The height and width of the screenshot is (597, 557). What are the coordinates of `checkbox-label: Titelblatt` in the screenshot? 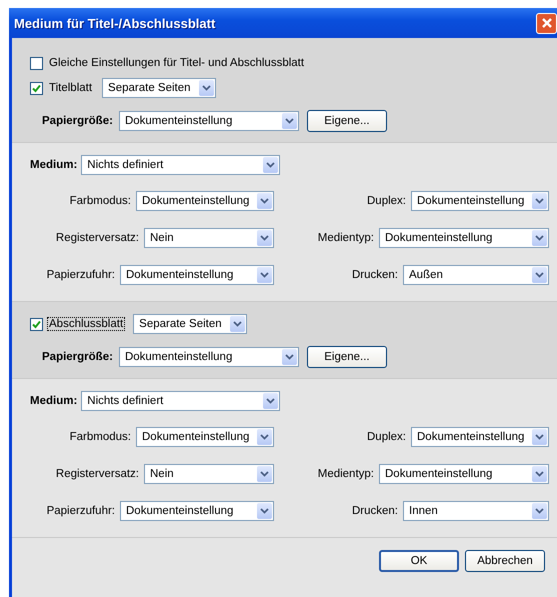 It's located at (71, 88).